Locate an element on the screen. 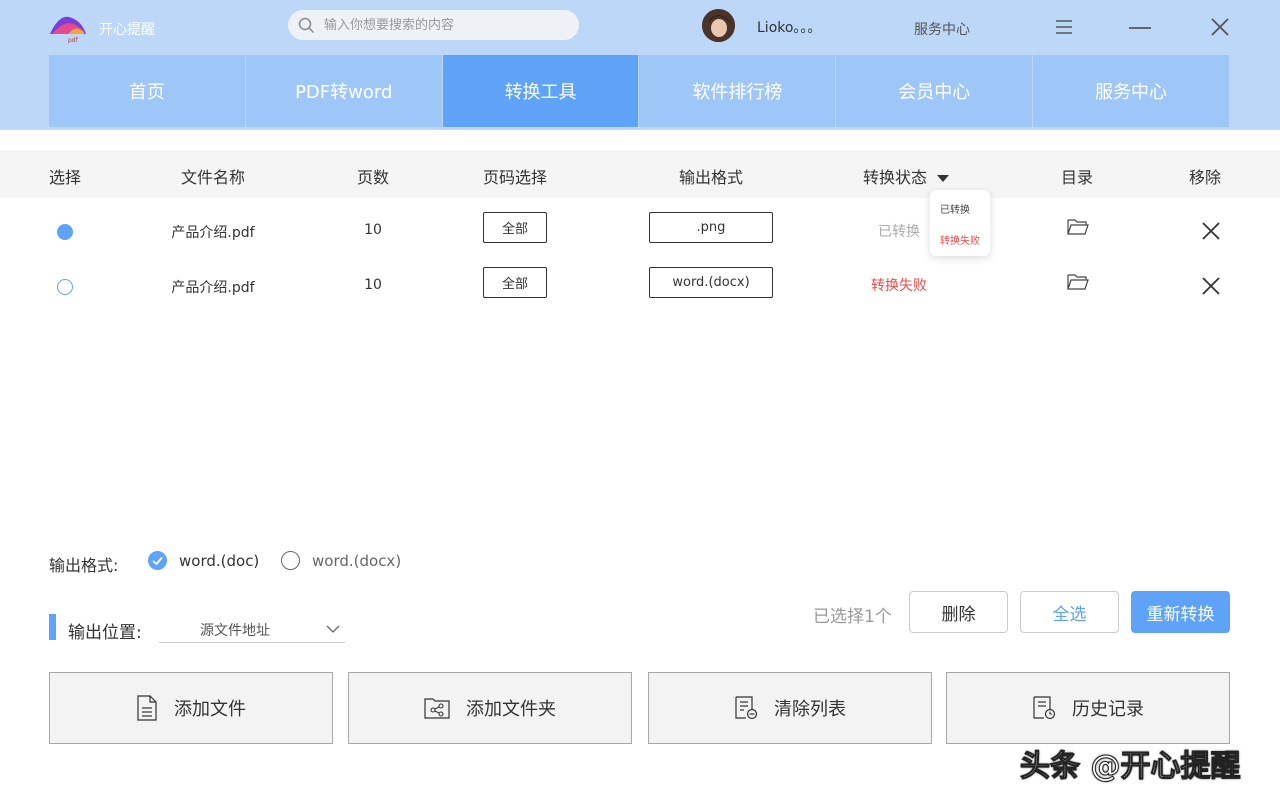 This screenshot has width=1280, height=800. format-option-doc: word.(doc) is located at coordinates (203, 560).